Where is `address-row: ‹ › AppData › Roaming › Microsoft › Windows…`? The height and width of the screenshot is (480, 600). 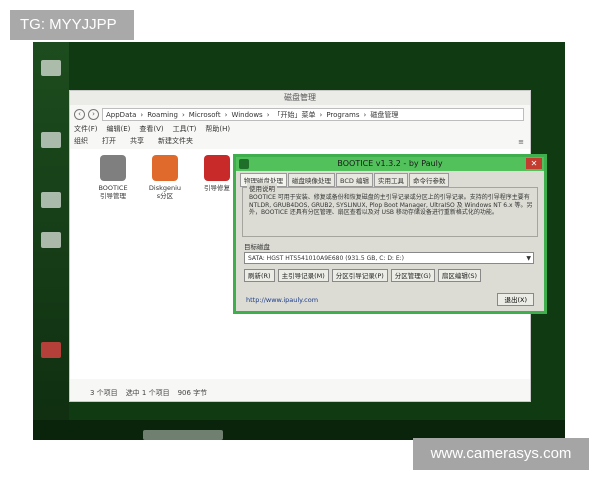 address-row: ‹ › AppData › Roaming › Microsoft › Windows… is located at coordinates (300, 114).